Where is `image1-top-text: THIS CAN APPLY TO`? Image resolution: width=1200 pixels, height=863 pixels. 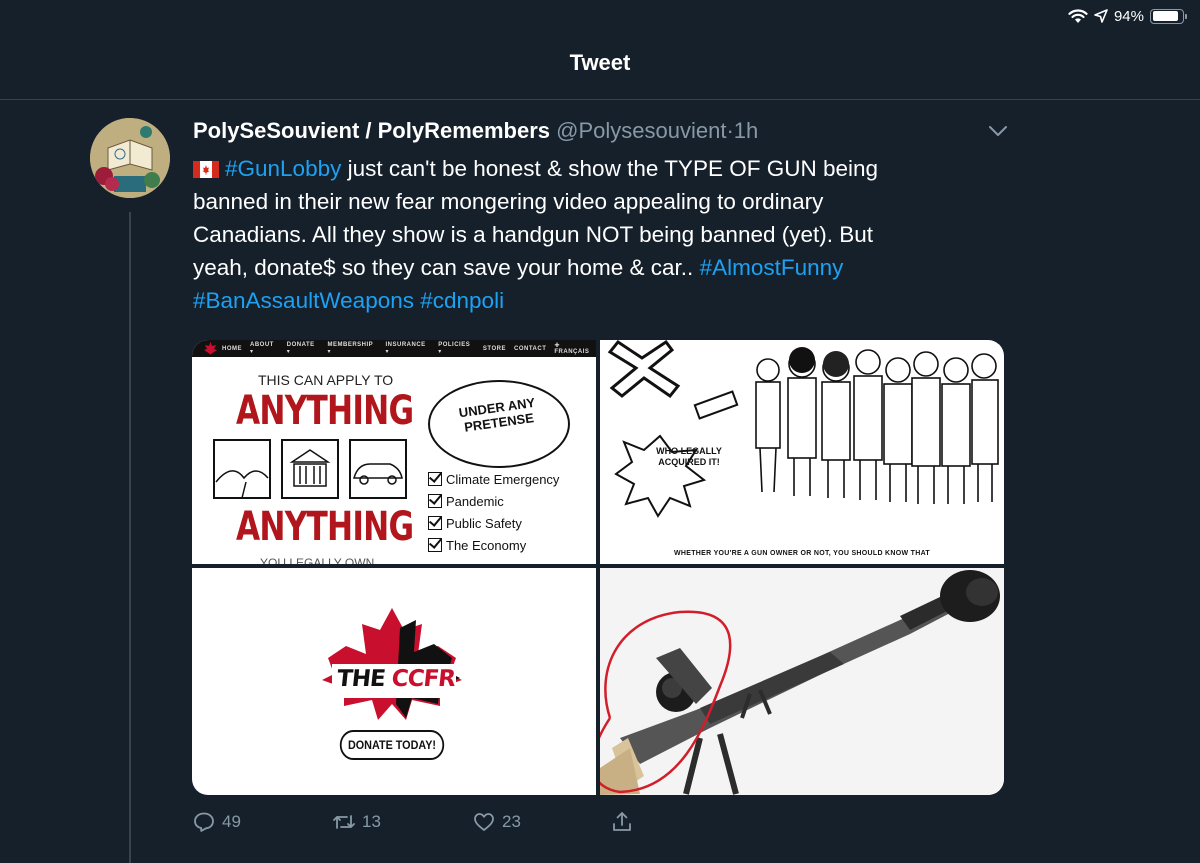 image1-top-text: THIS CAN APPLY TO is located at coordinates (326, 380).